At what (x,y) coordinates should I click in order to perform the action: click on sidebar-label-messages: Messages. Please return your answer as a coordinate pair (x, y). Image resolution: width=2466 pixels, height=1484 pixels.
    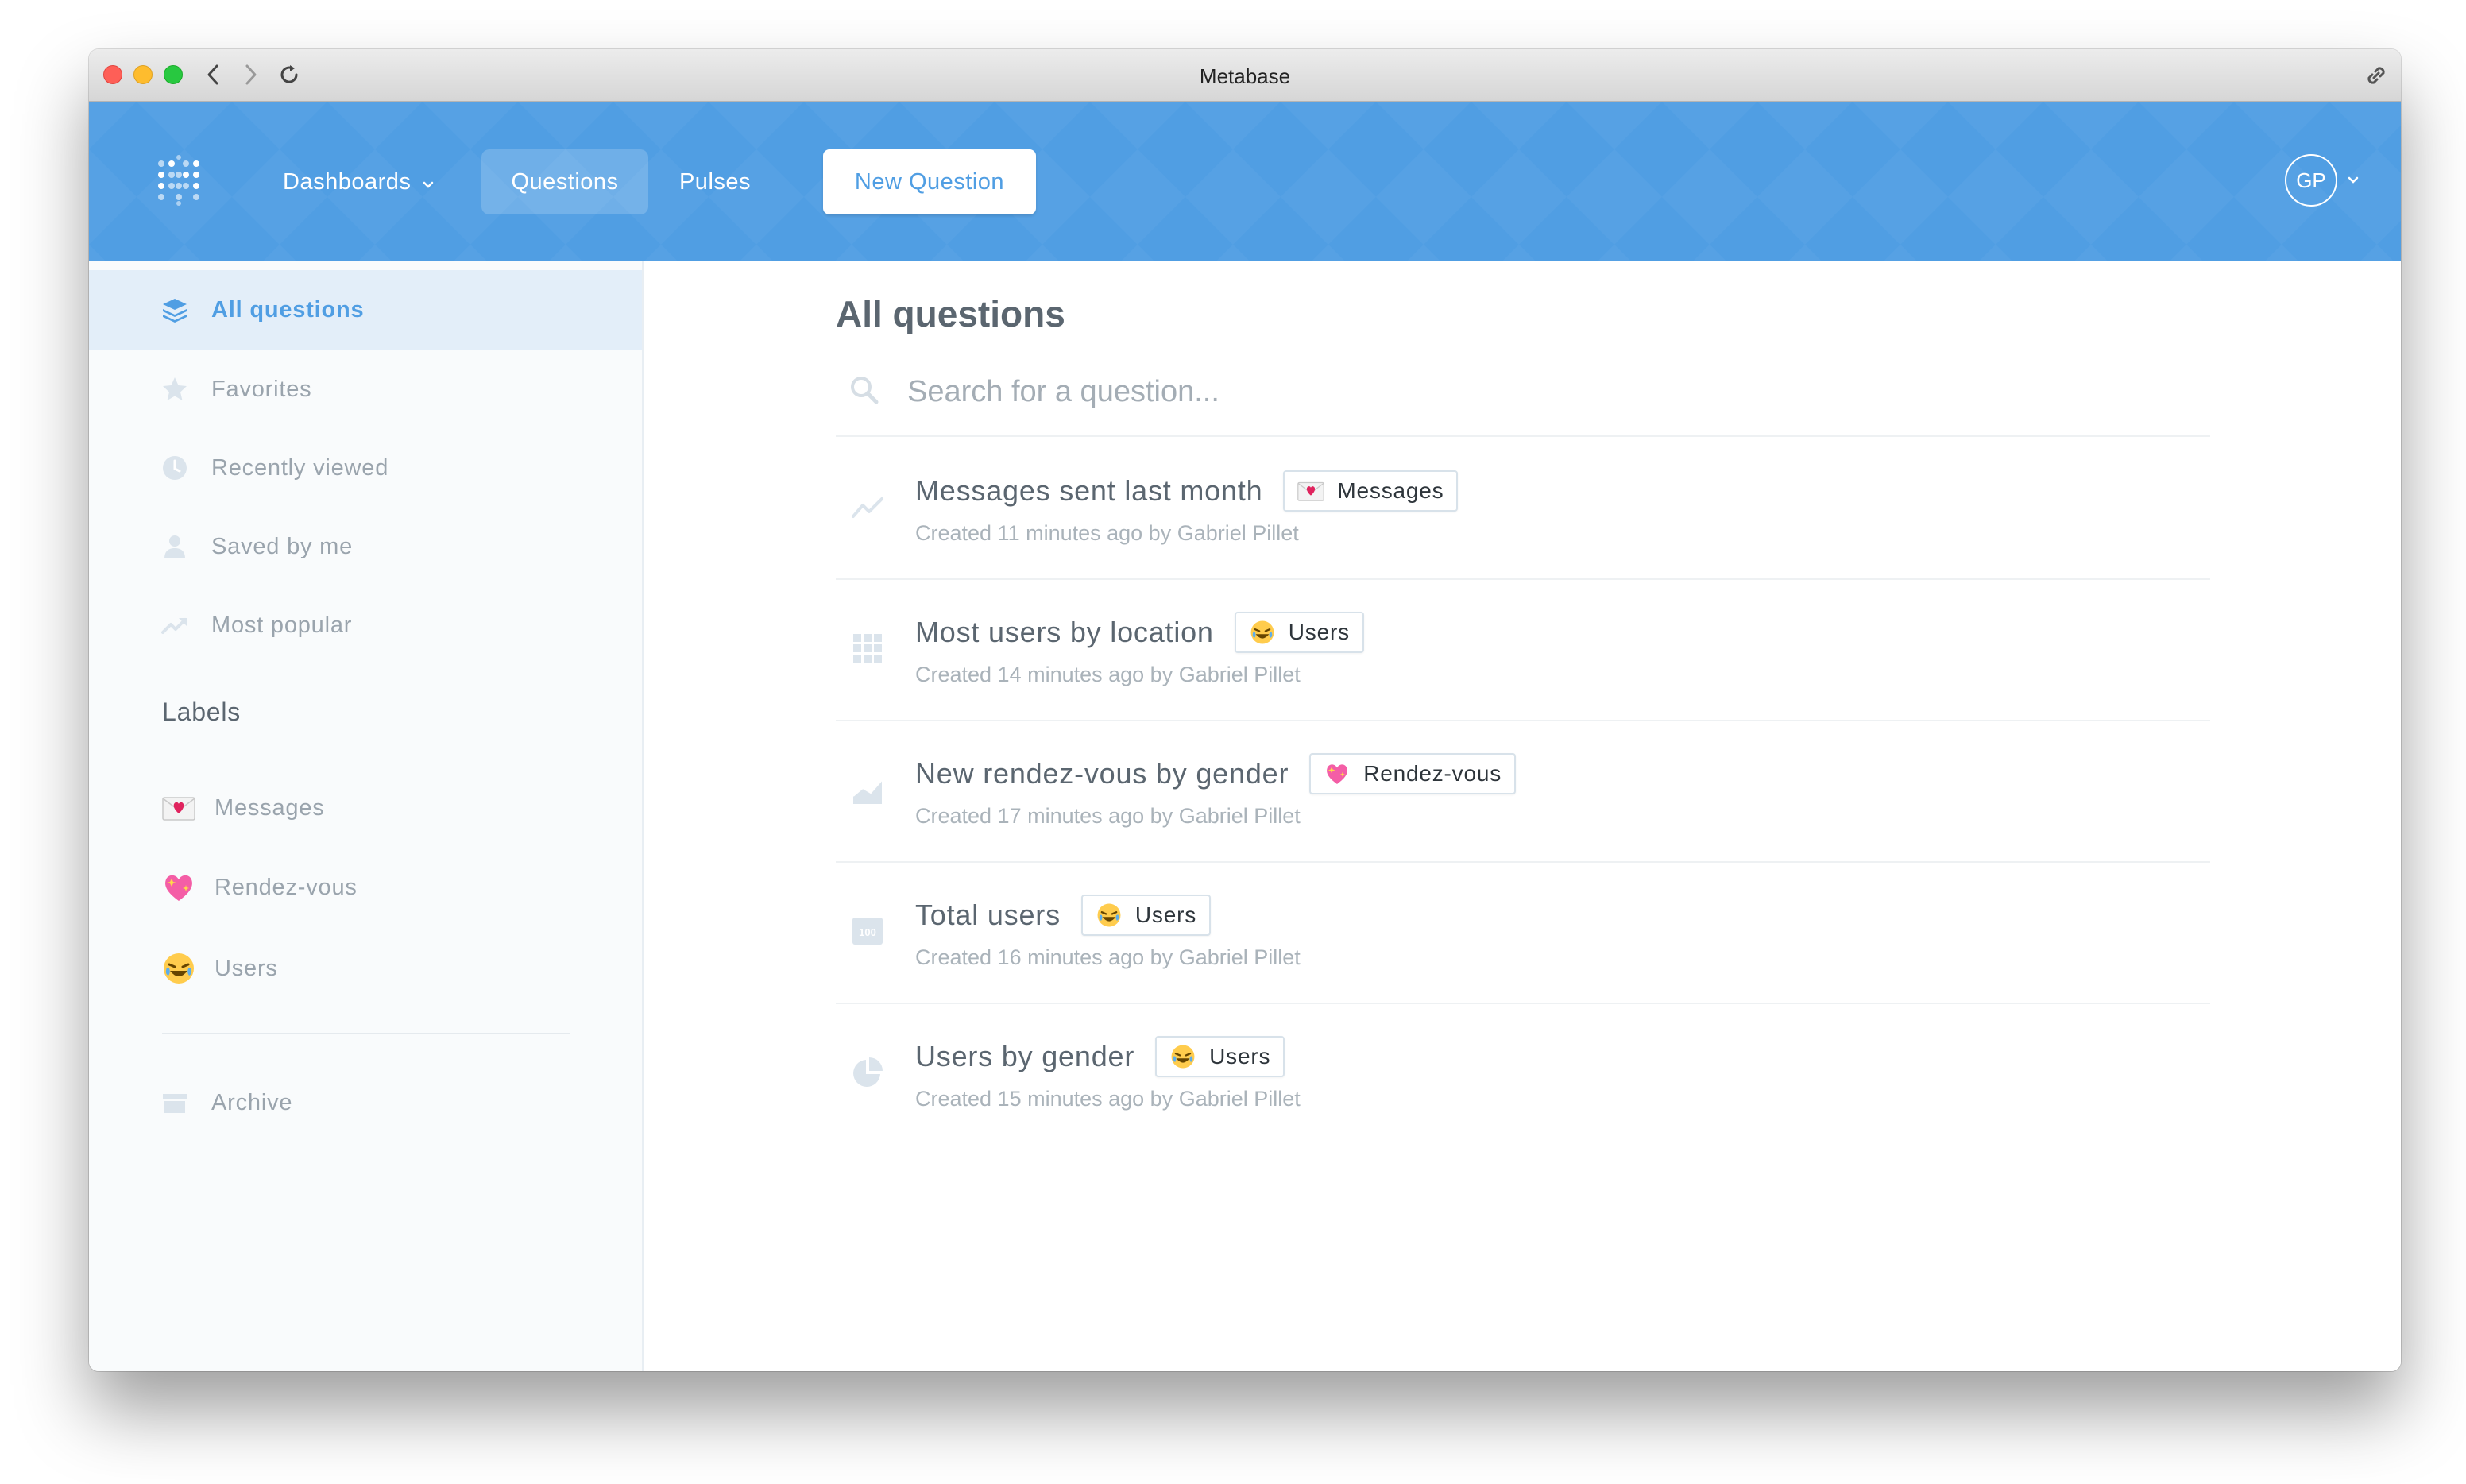
    Looking at the image, I should click on (365, 808).